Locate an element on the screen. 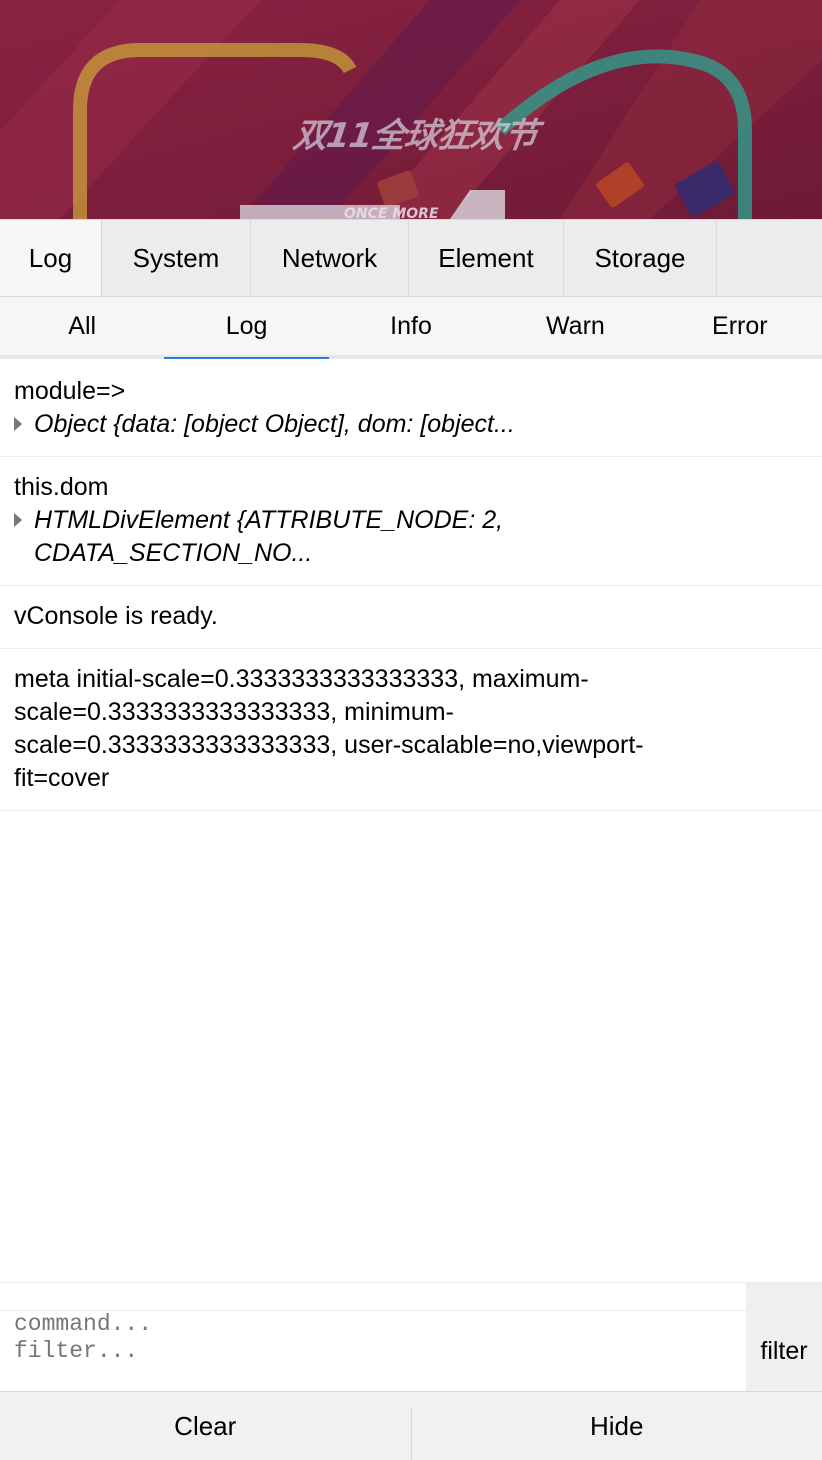  tab-network: Network is located at coordinates (330, 258).